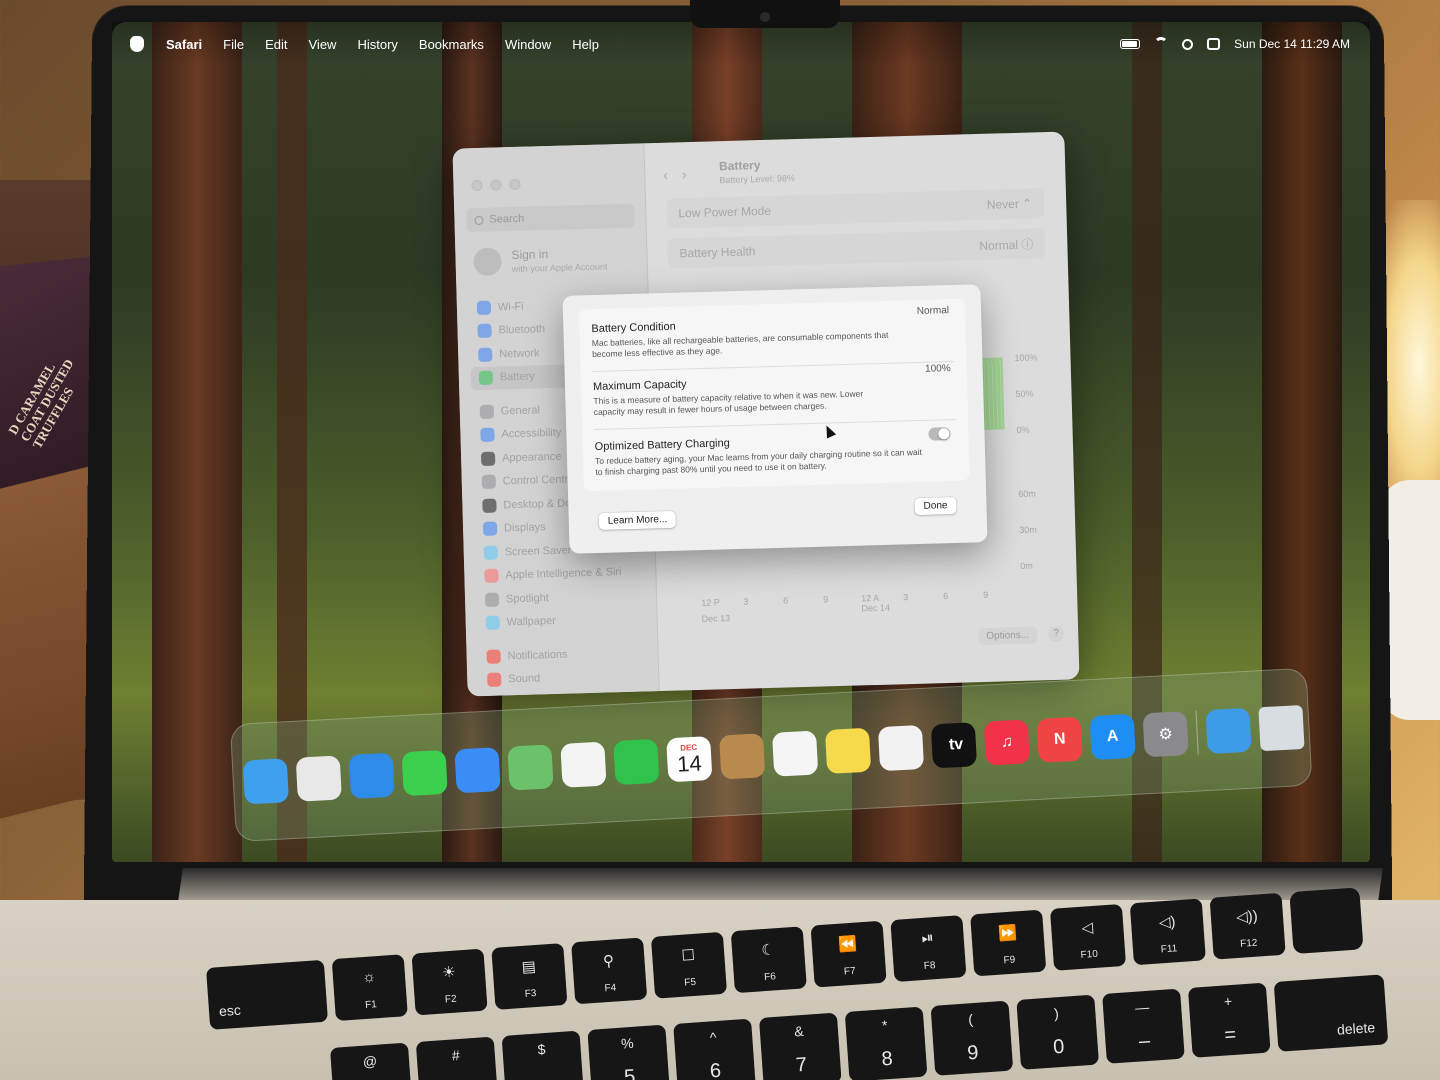  What do you see at coordinates (1247, 926) in the screenshot?
I see `key-f12: ◁)) F12` at bounding box center [1247, 926].